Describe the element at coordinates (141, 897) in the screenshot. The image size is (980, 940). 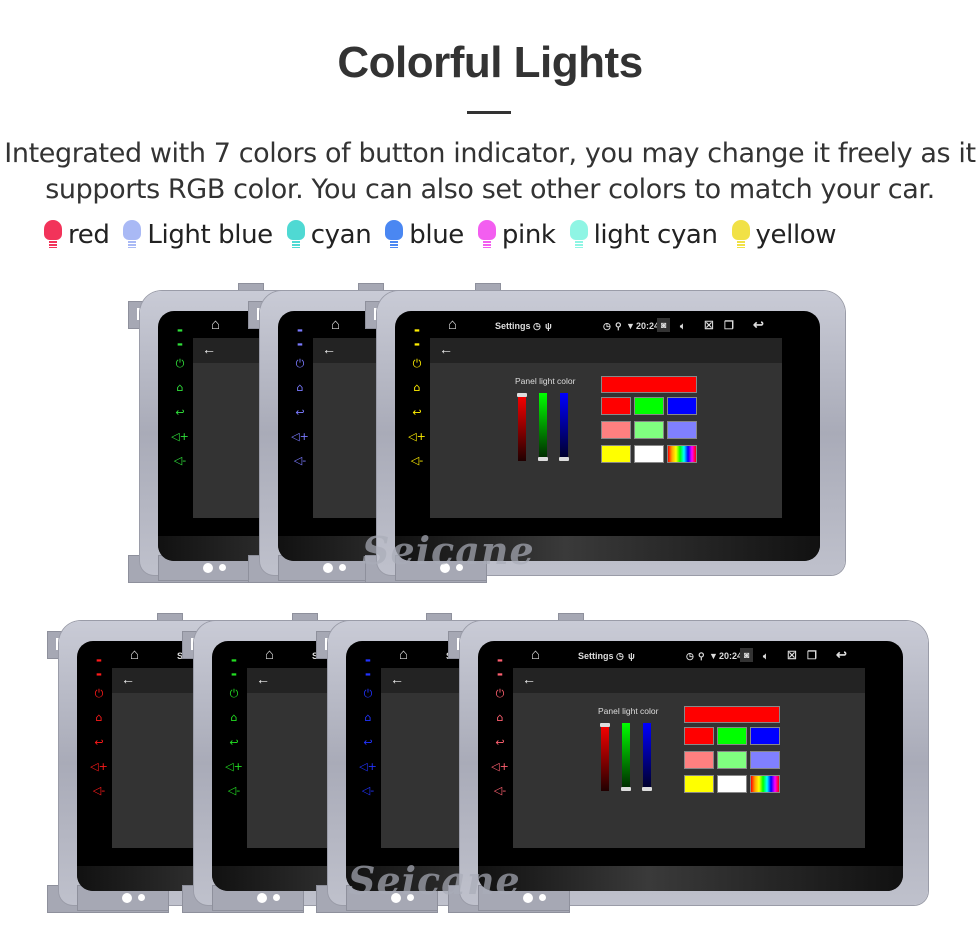
I see `bracket-hole` at that location.